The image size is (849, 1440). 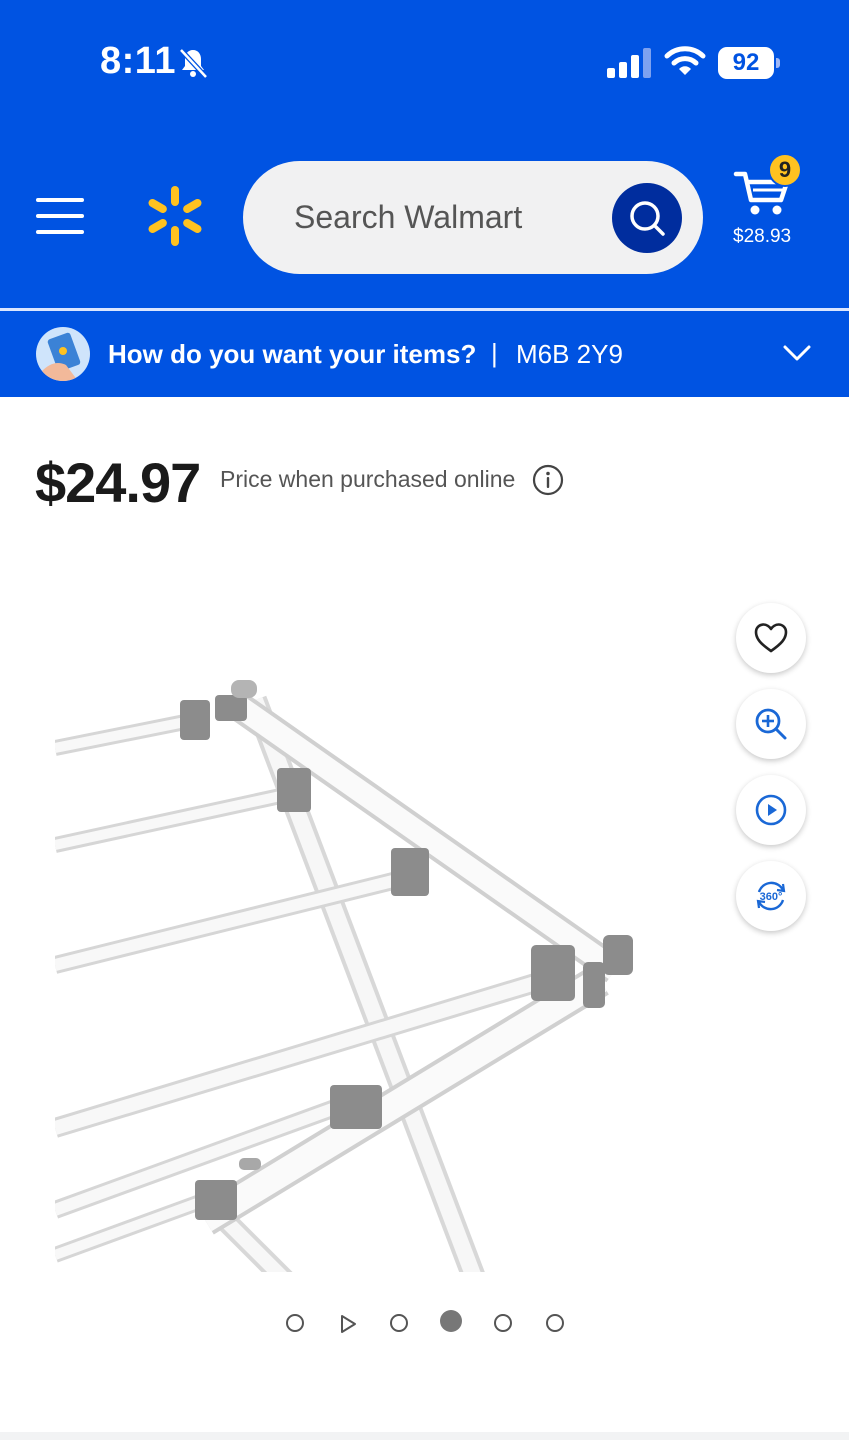 I want to click on search-icon, so click(x=647, y=218).